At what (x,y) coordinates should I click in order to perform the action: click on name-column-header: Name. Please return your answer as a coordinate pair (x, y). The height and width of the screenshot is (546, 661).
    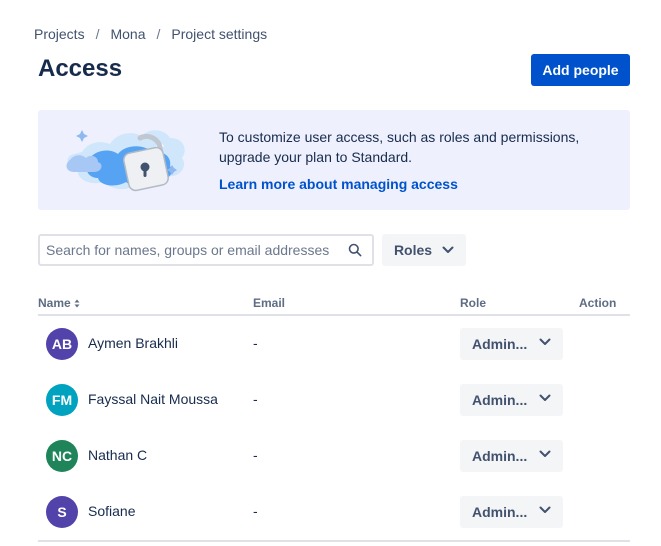
    Looking at the image, I should click on (59, 303).